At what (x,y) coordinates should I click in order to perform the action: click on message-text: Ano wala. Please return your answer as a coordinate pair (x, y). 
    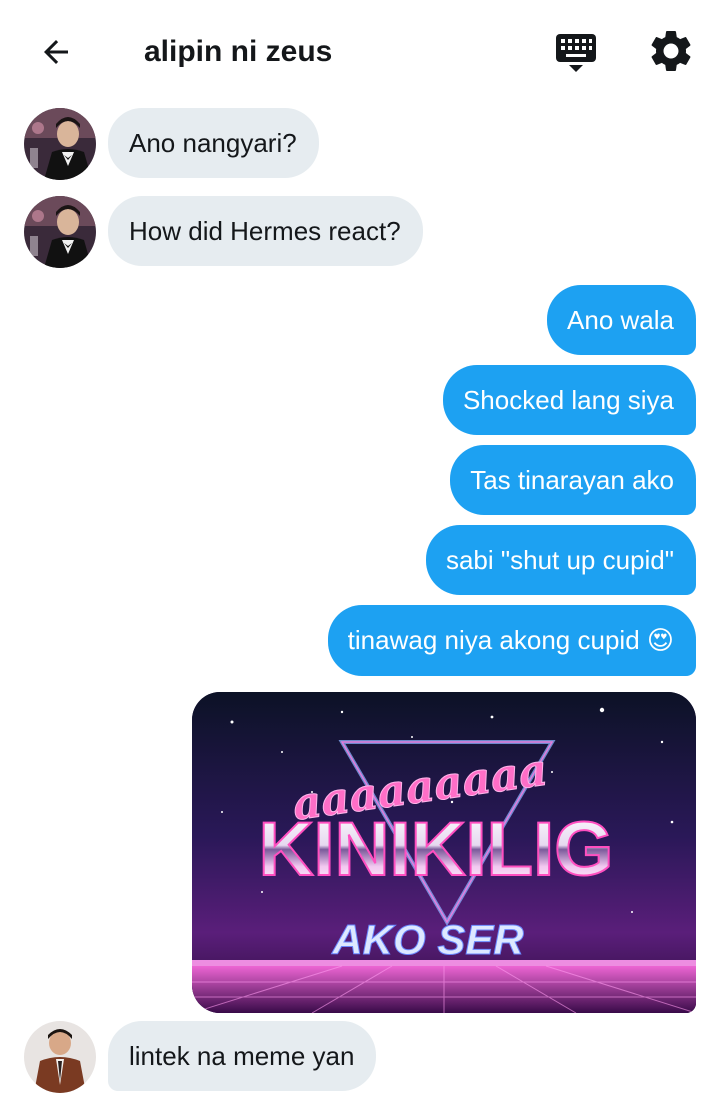
    Looking at the image, I should click on (620, 320).